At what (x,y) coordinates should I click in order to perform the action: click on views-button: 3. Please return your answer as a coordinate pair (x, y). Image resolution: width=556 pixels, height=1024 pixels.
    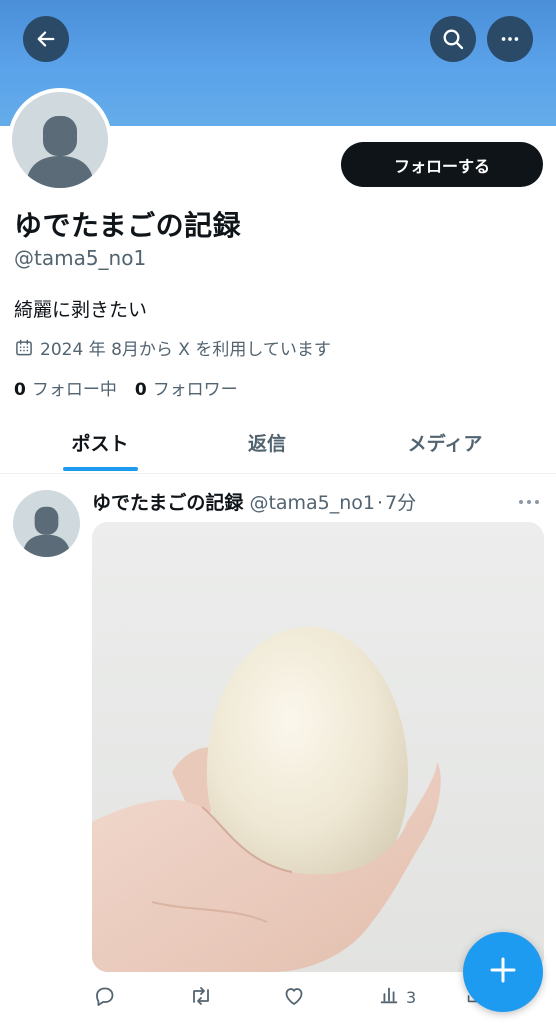
    Looking at the image, I should click on (397, 997).